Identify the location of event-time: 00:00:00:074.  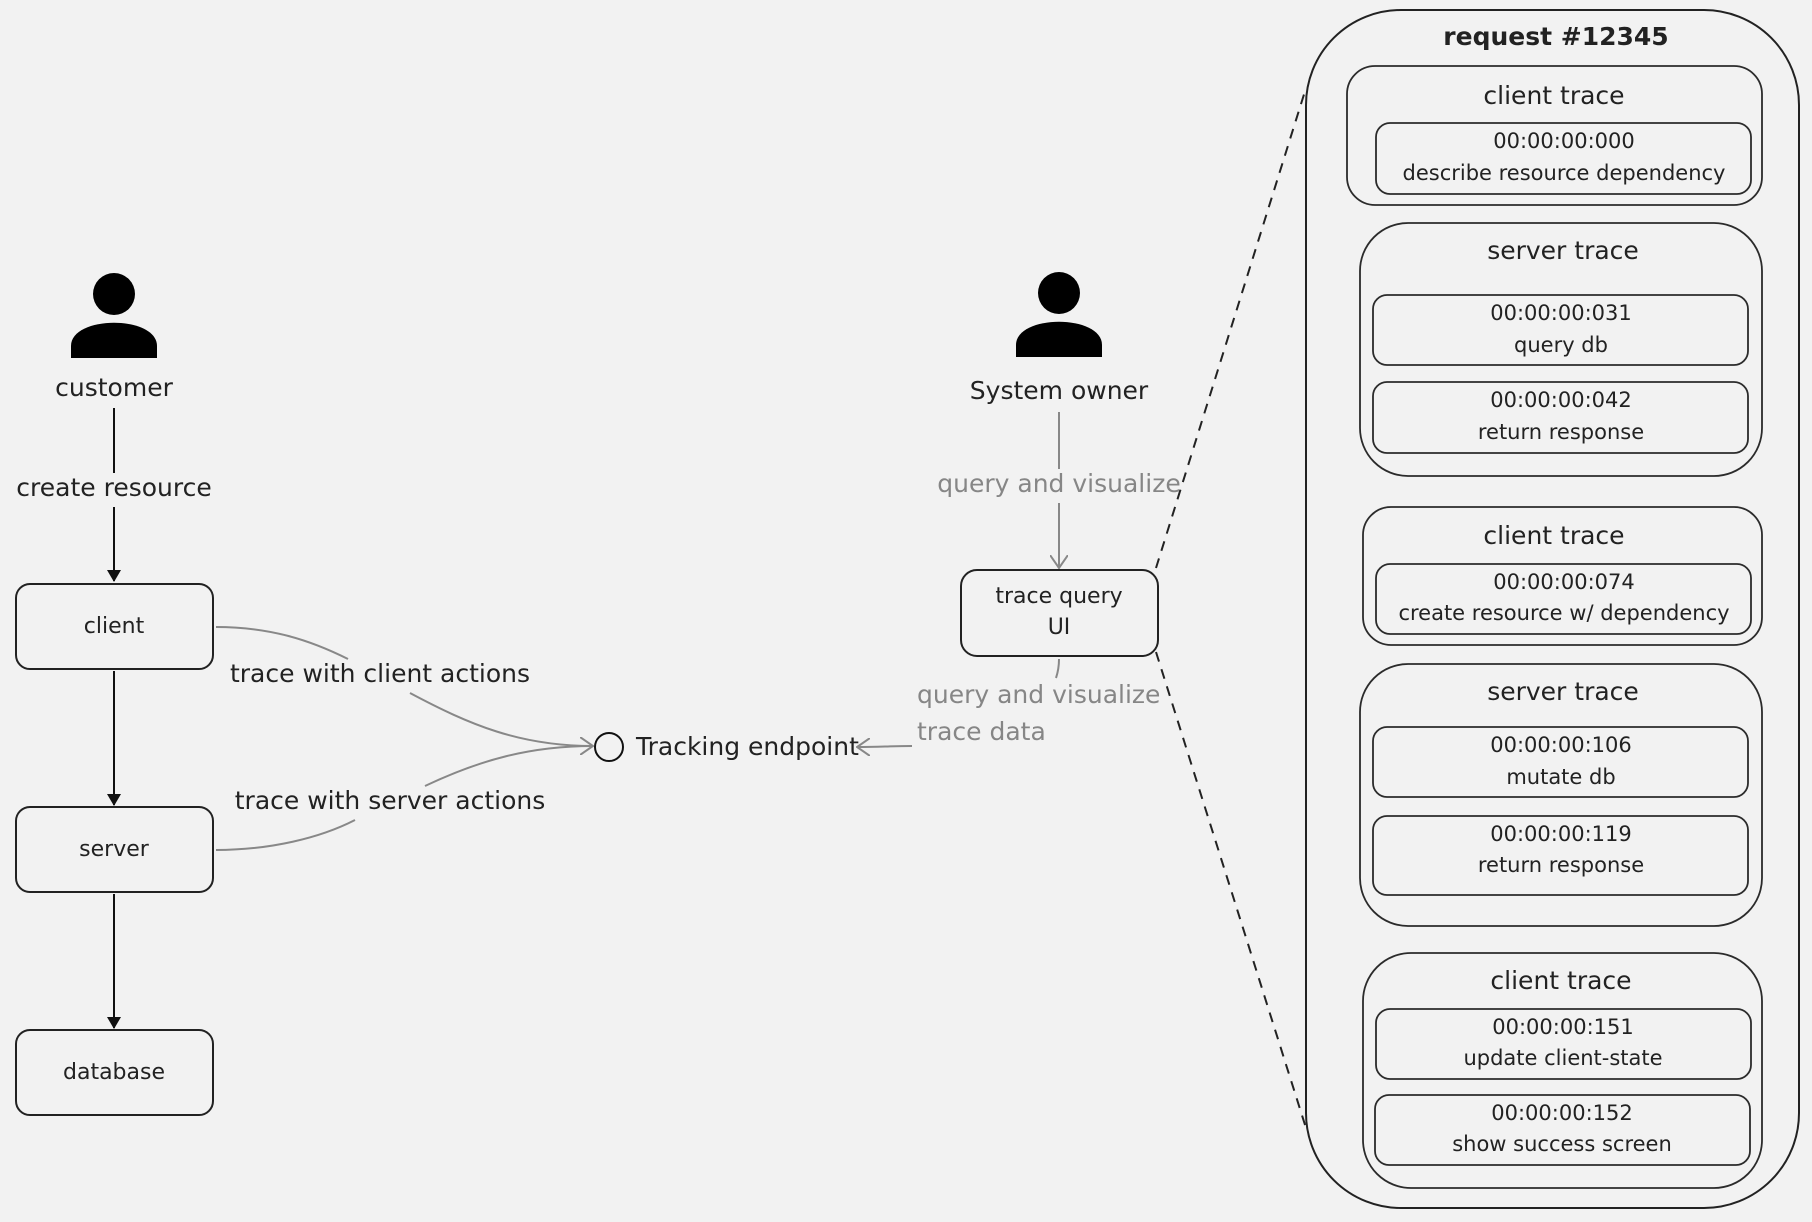
(1563, 582).